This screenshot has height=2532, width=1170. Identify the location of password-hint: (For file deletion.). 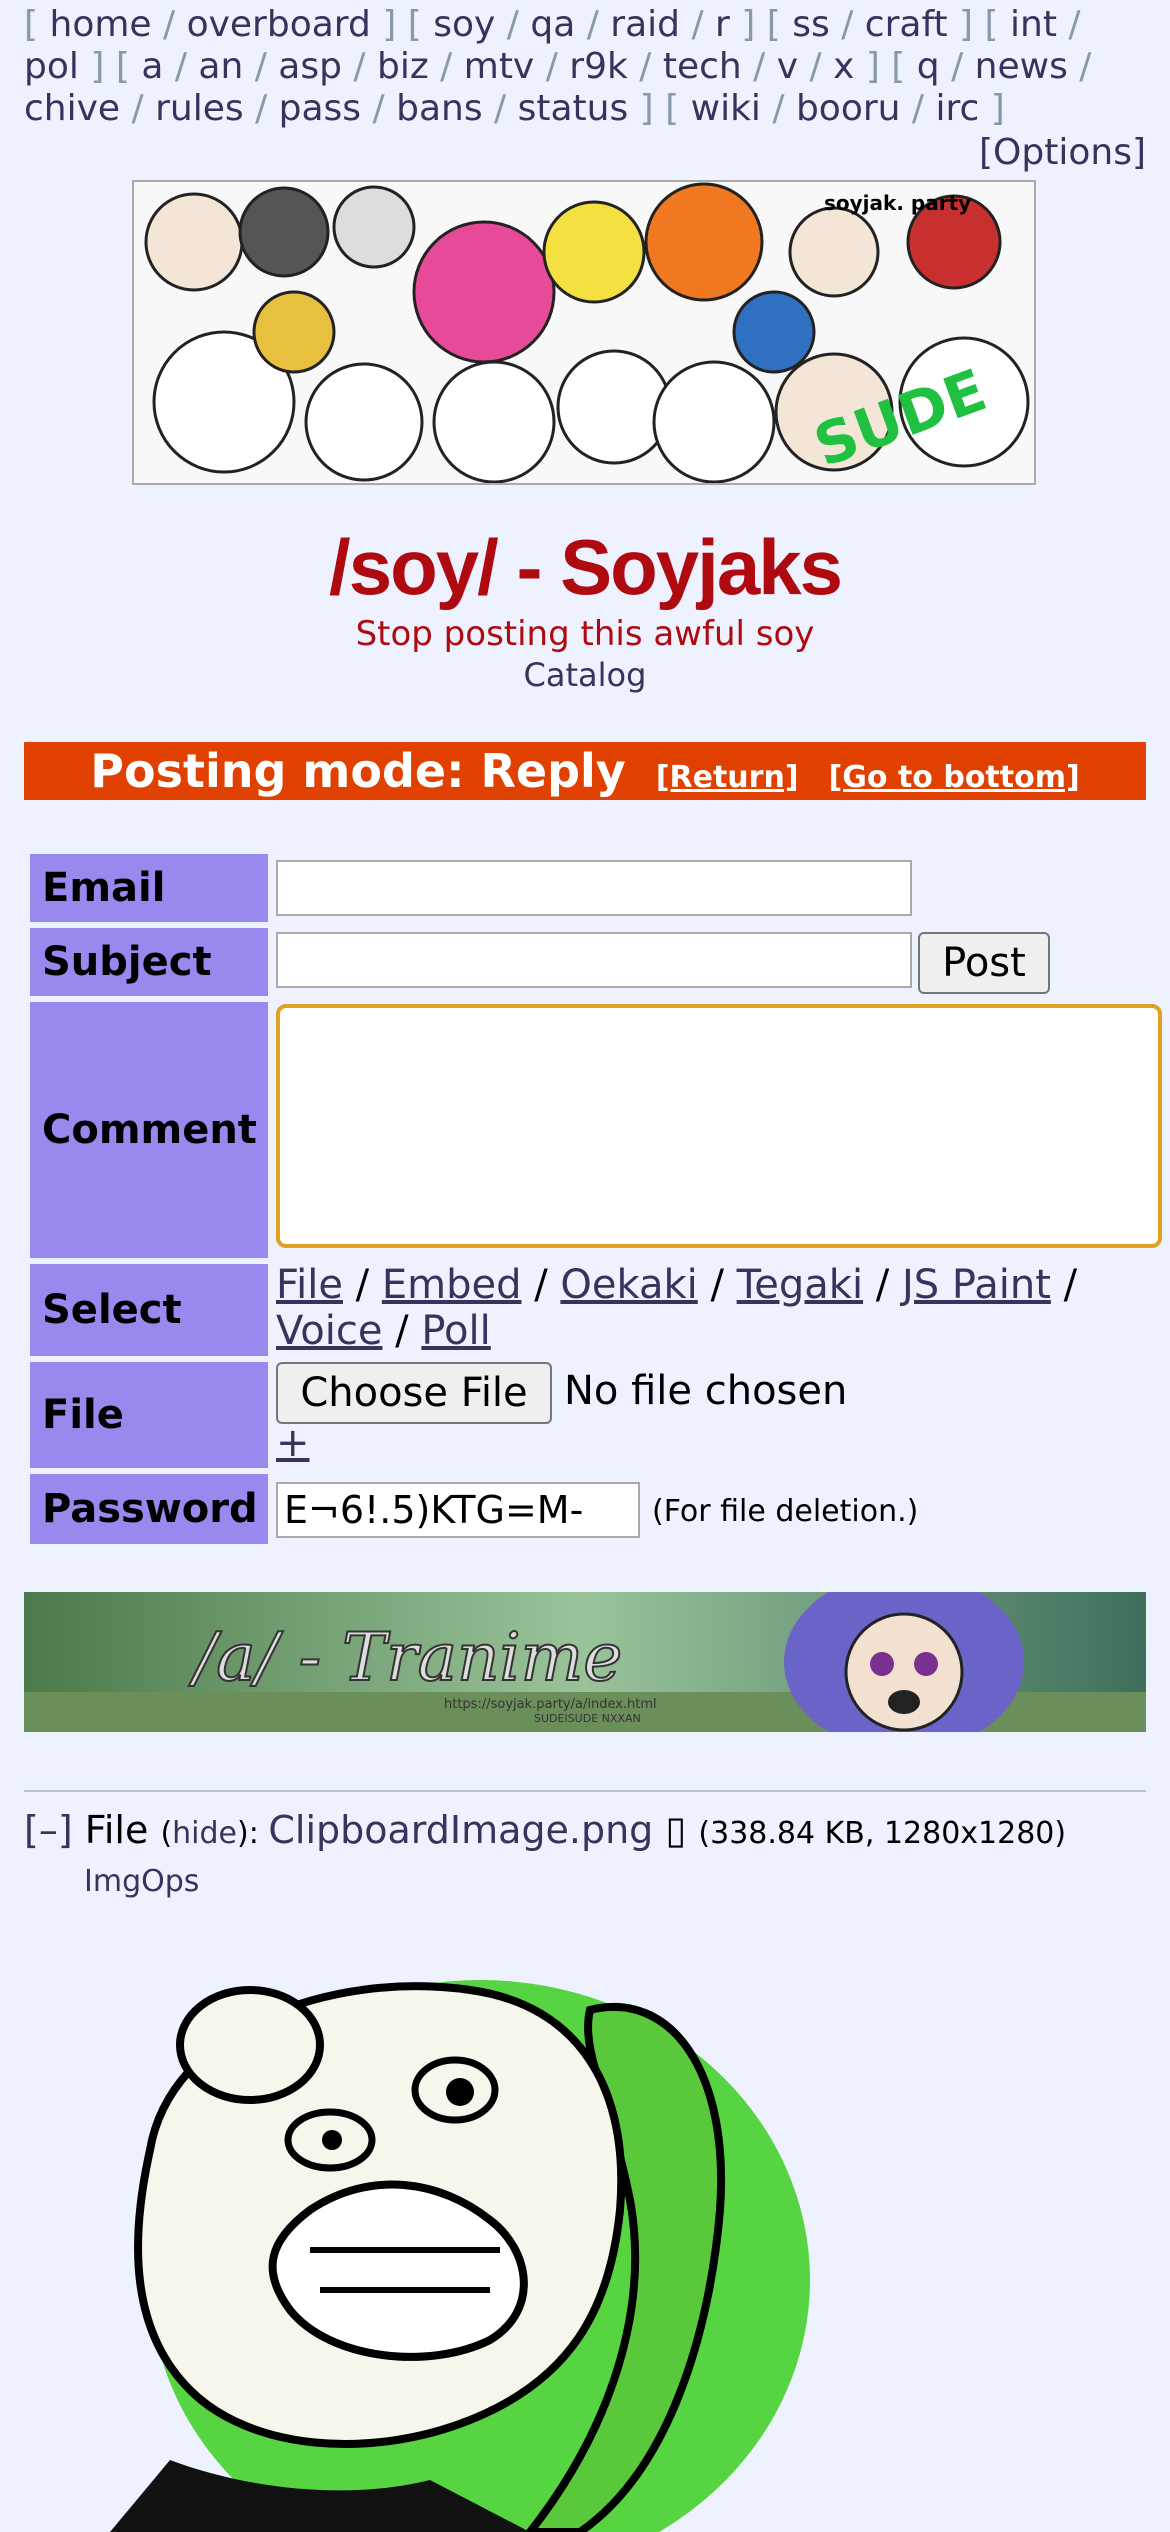
(785, 1511).